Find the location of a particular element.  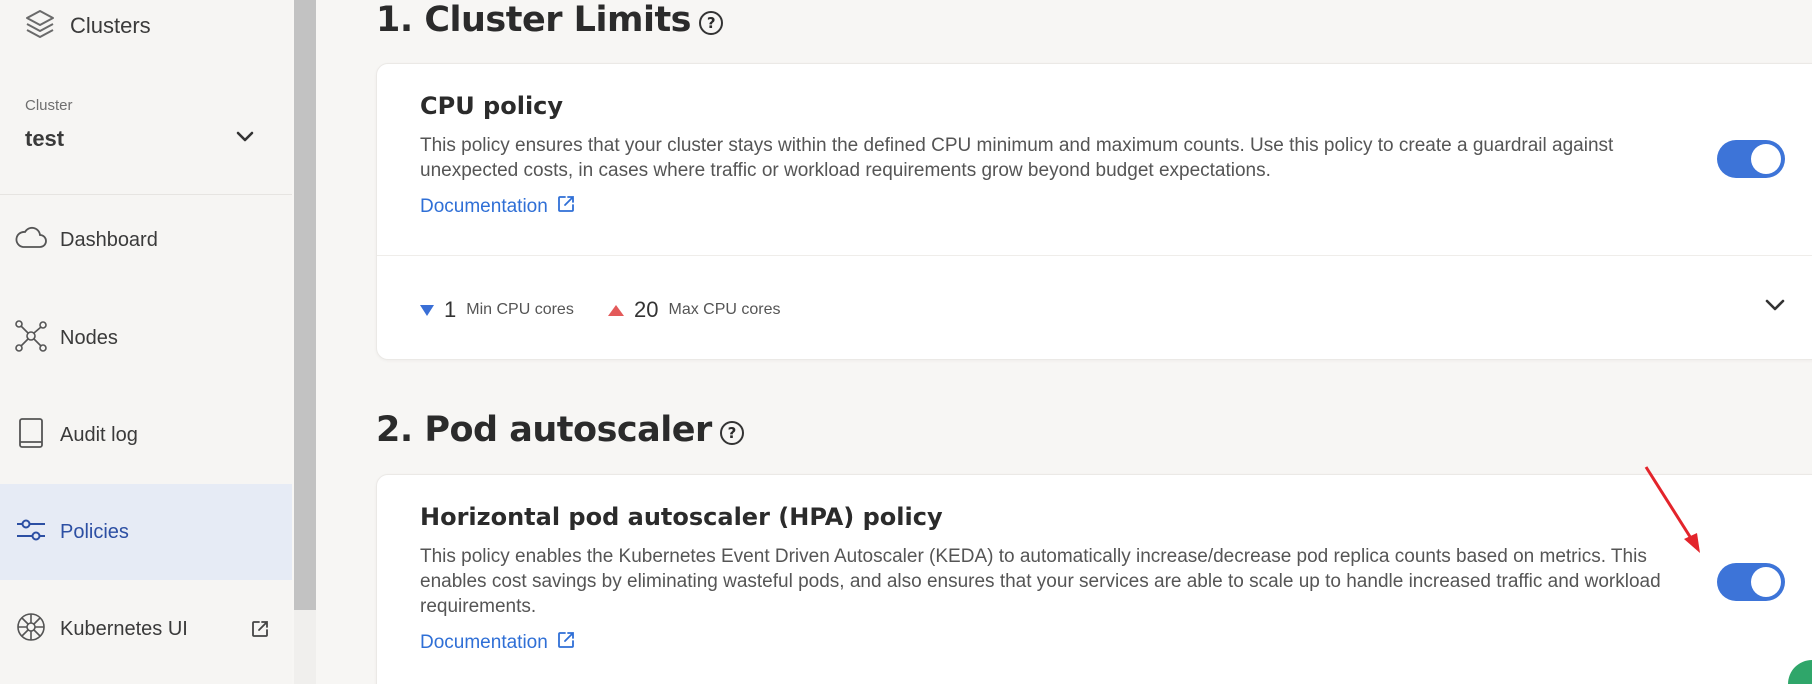

sidebar-scrollbar-thumb is located at coordinates (305, 305).